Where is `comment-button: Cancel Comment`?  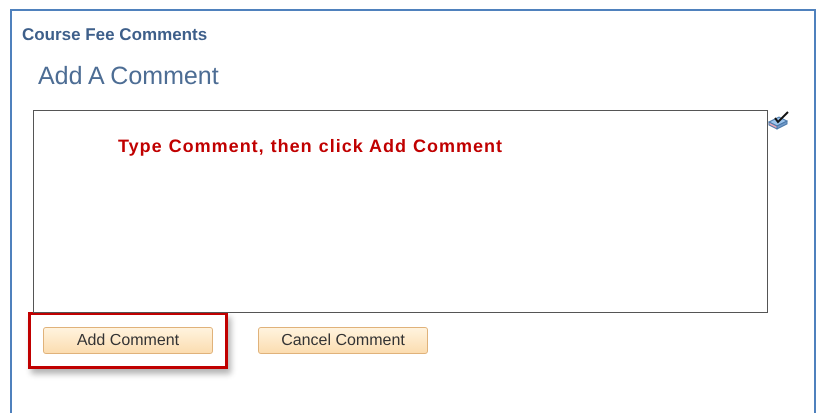 comment-button: Cancel Comment is located at coordinates (343, 340).